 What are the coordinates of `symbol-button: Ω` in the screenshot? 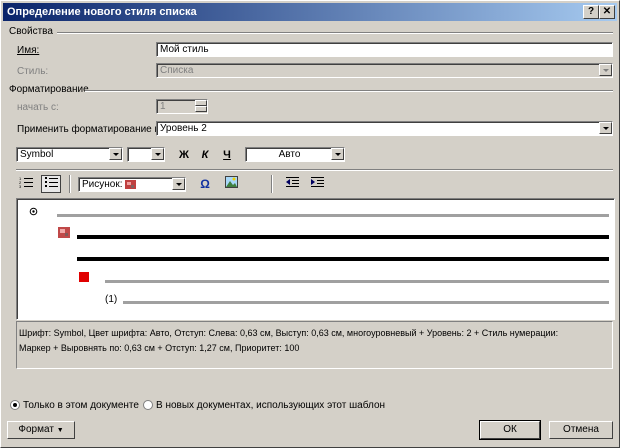 It's located at (205, 184).